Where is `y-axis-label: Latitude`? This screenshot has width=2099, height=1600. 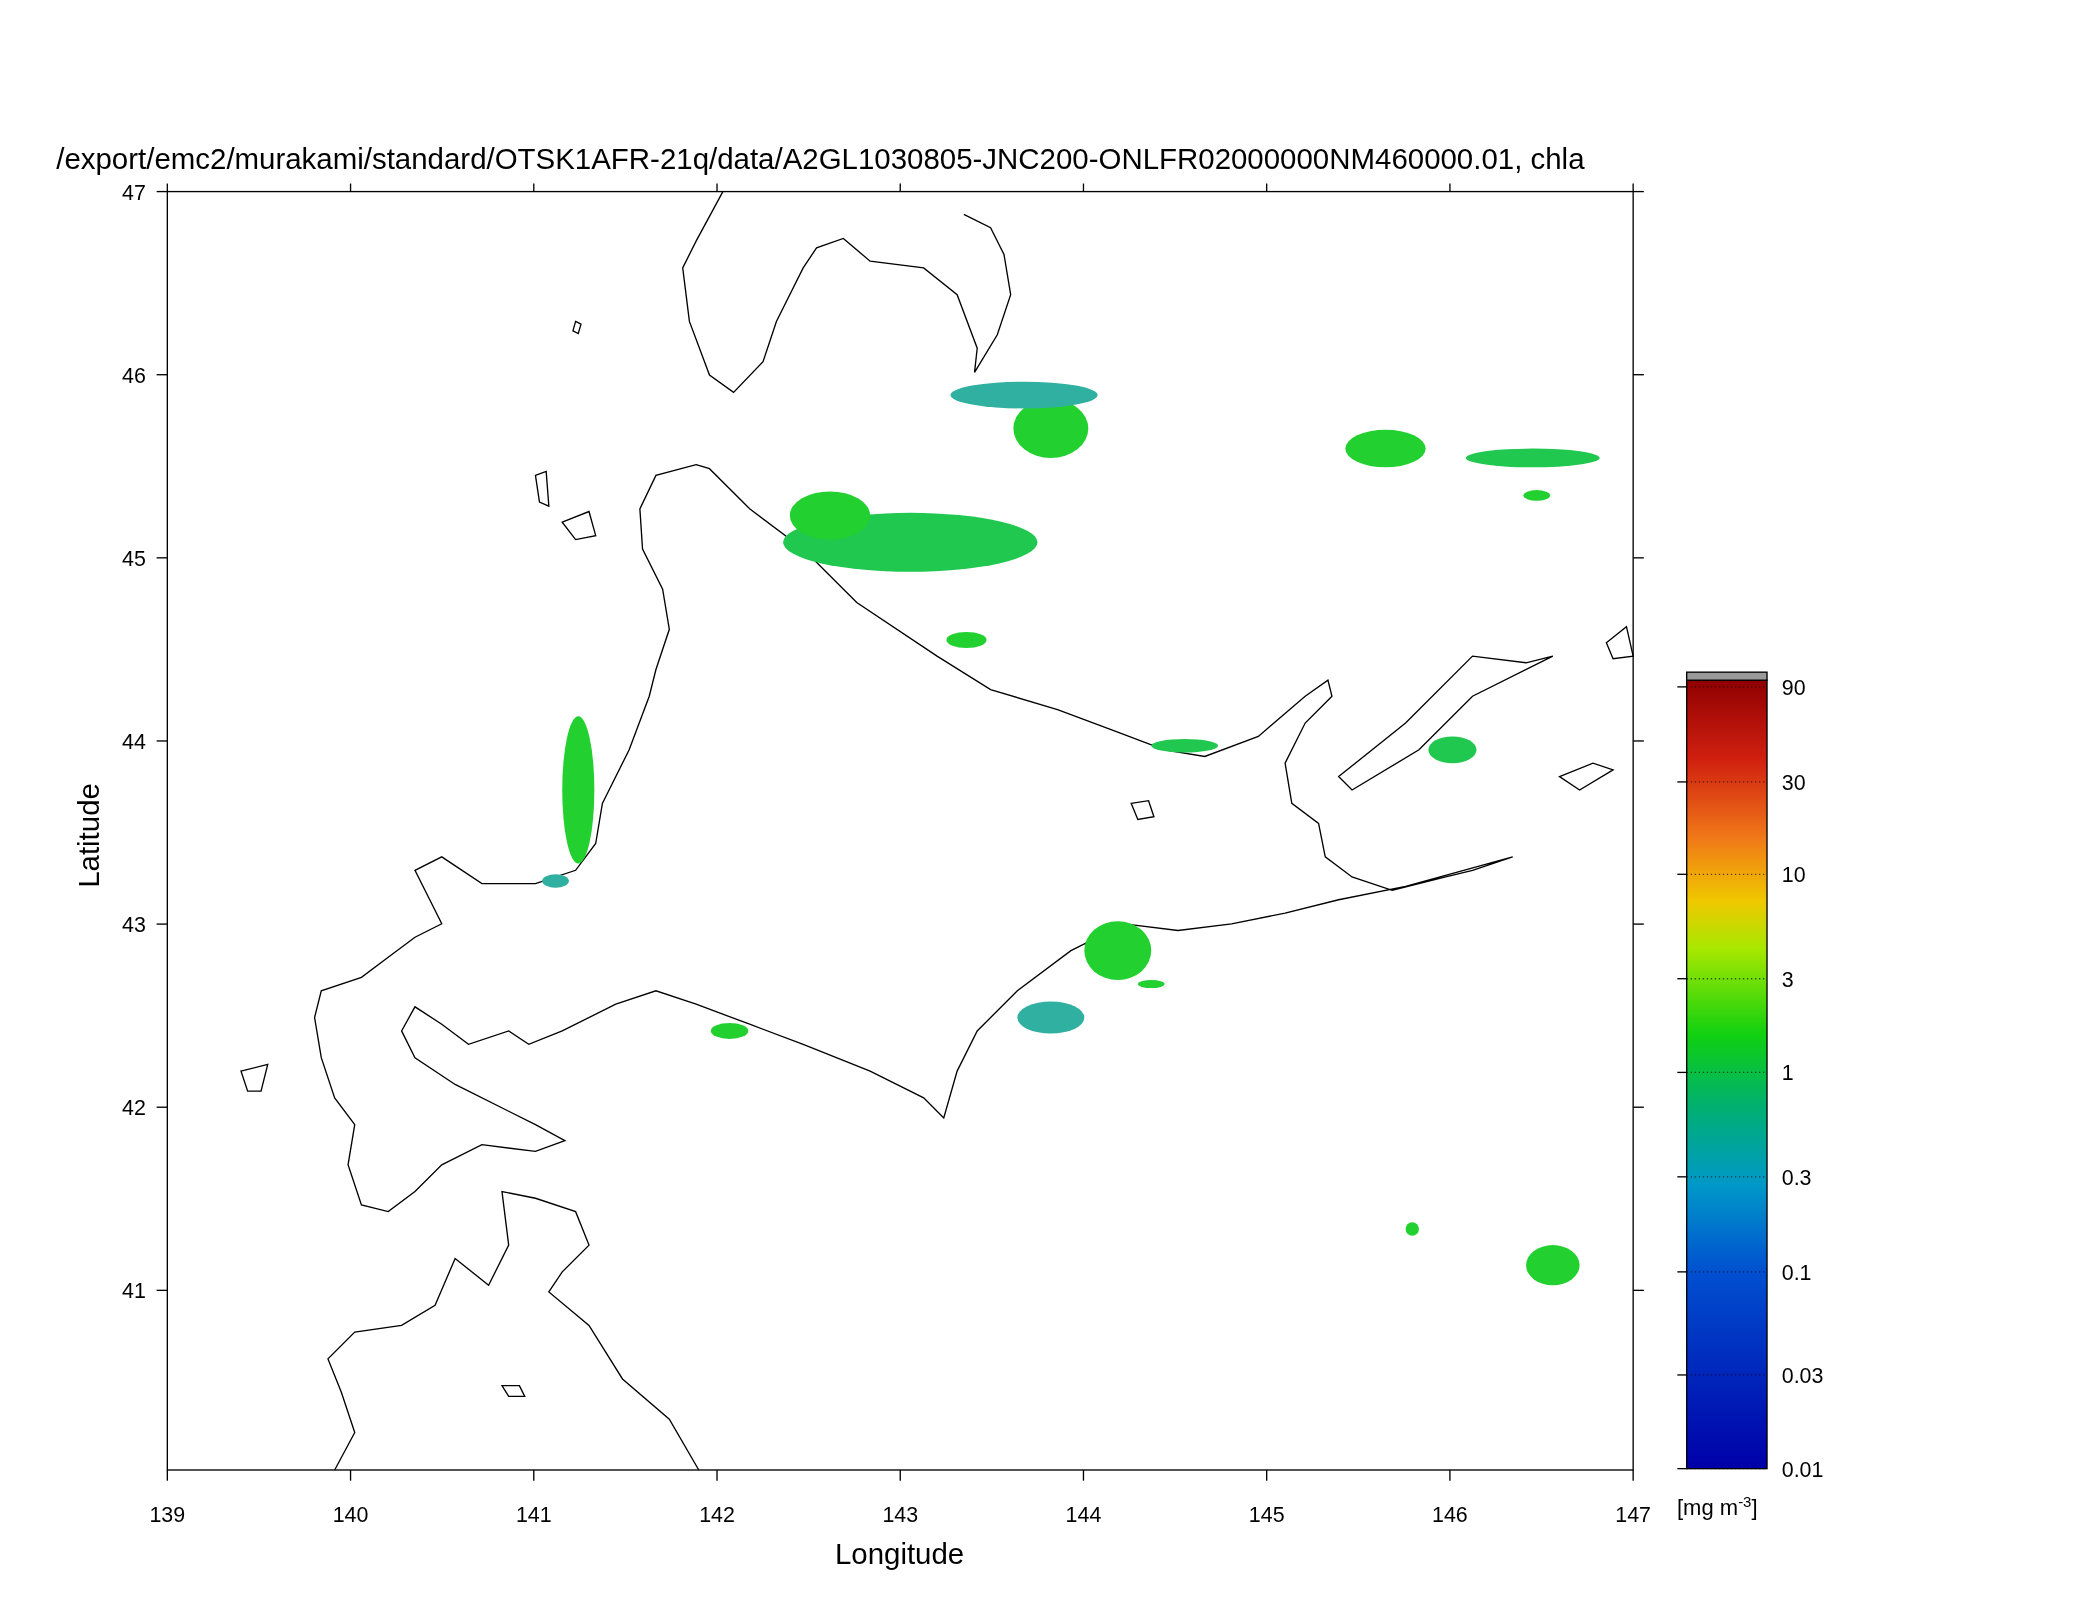 y-axis-label: Latitude is located at coordinates (89, 835).